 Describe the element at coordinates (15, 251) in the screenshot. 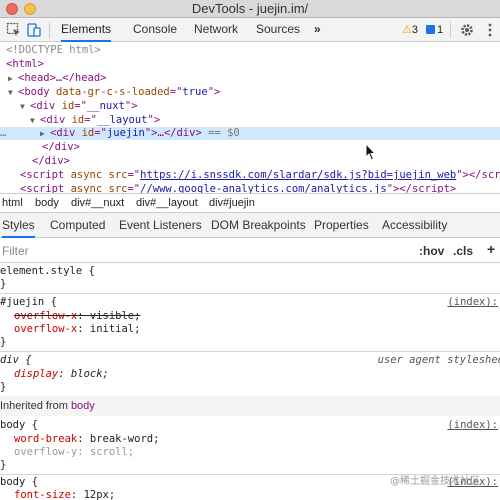

I see `filter-input: Filter` at that location.